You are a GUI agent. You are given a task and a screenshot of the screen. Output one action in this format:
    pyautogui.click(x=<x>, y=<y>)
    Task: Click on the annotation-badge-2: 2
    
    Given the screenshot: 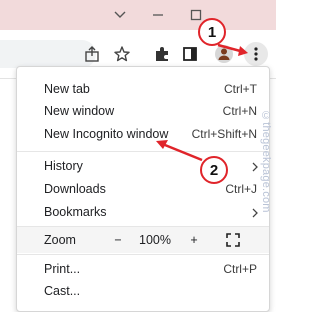 What is the action you would take?
    pyautogui.click(x=214, y=170)
    